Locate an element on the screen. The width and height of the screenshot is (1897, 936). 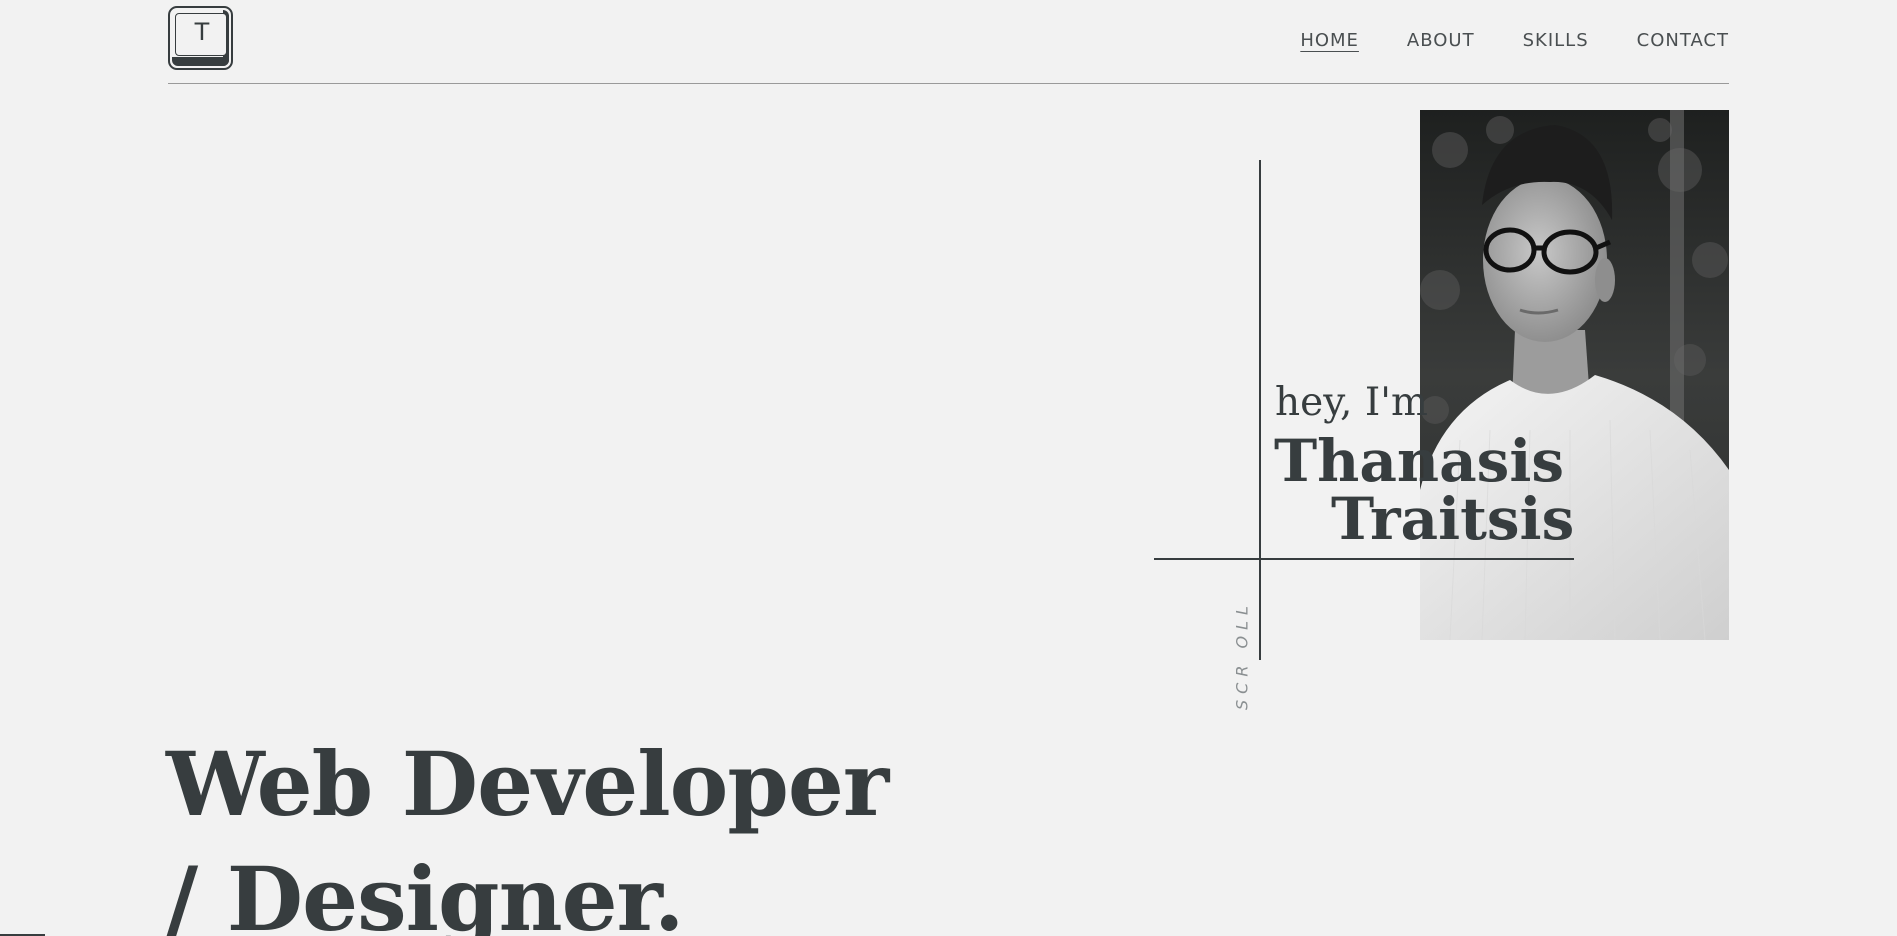
hero-title-line2: / Designer. is located at coordinates (425, 891).